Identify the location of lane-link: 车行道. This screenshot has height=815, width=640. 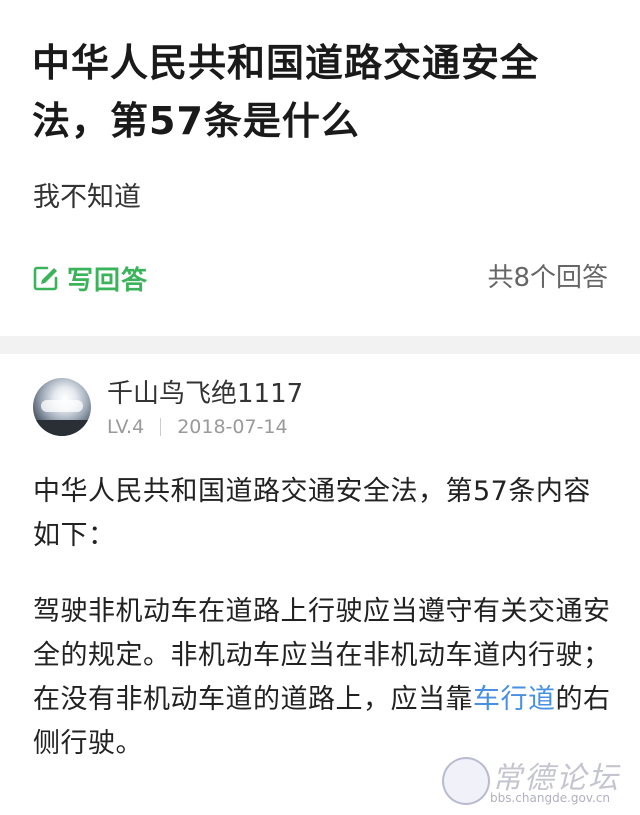
(514, 699).